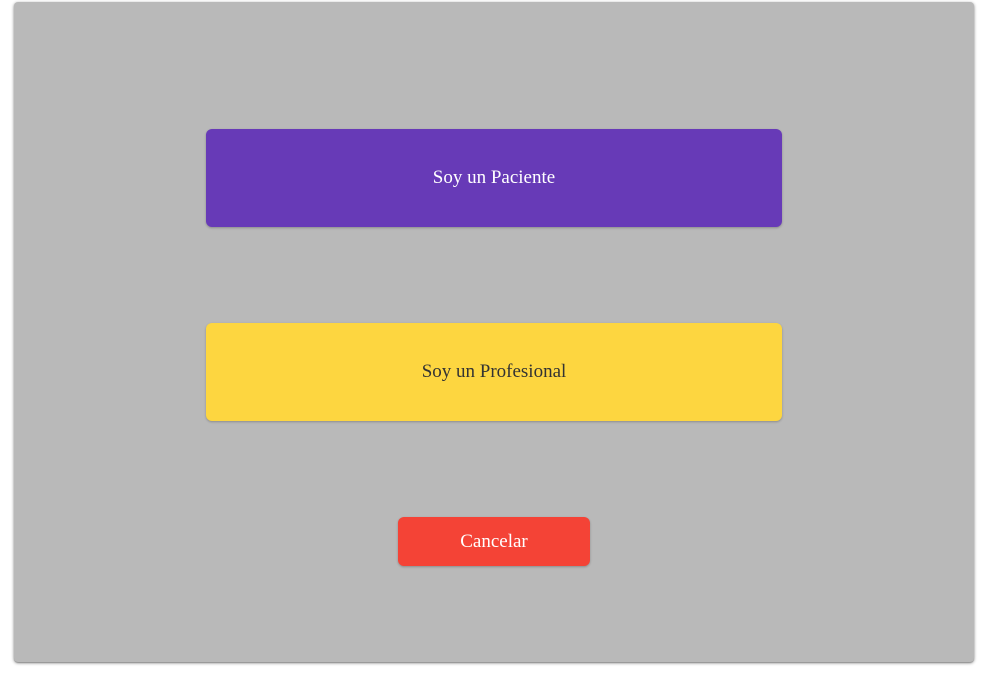 This screenshot has width=994, height=680. I want to click on professional-button: Soy un Profesional, so click(494, 372).